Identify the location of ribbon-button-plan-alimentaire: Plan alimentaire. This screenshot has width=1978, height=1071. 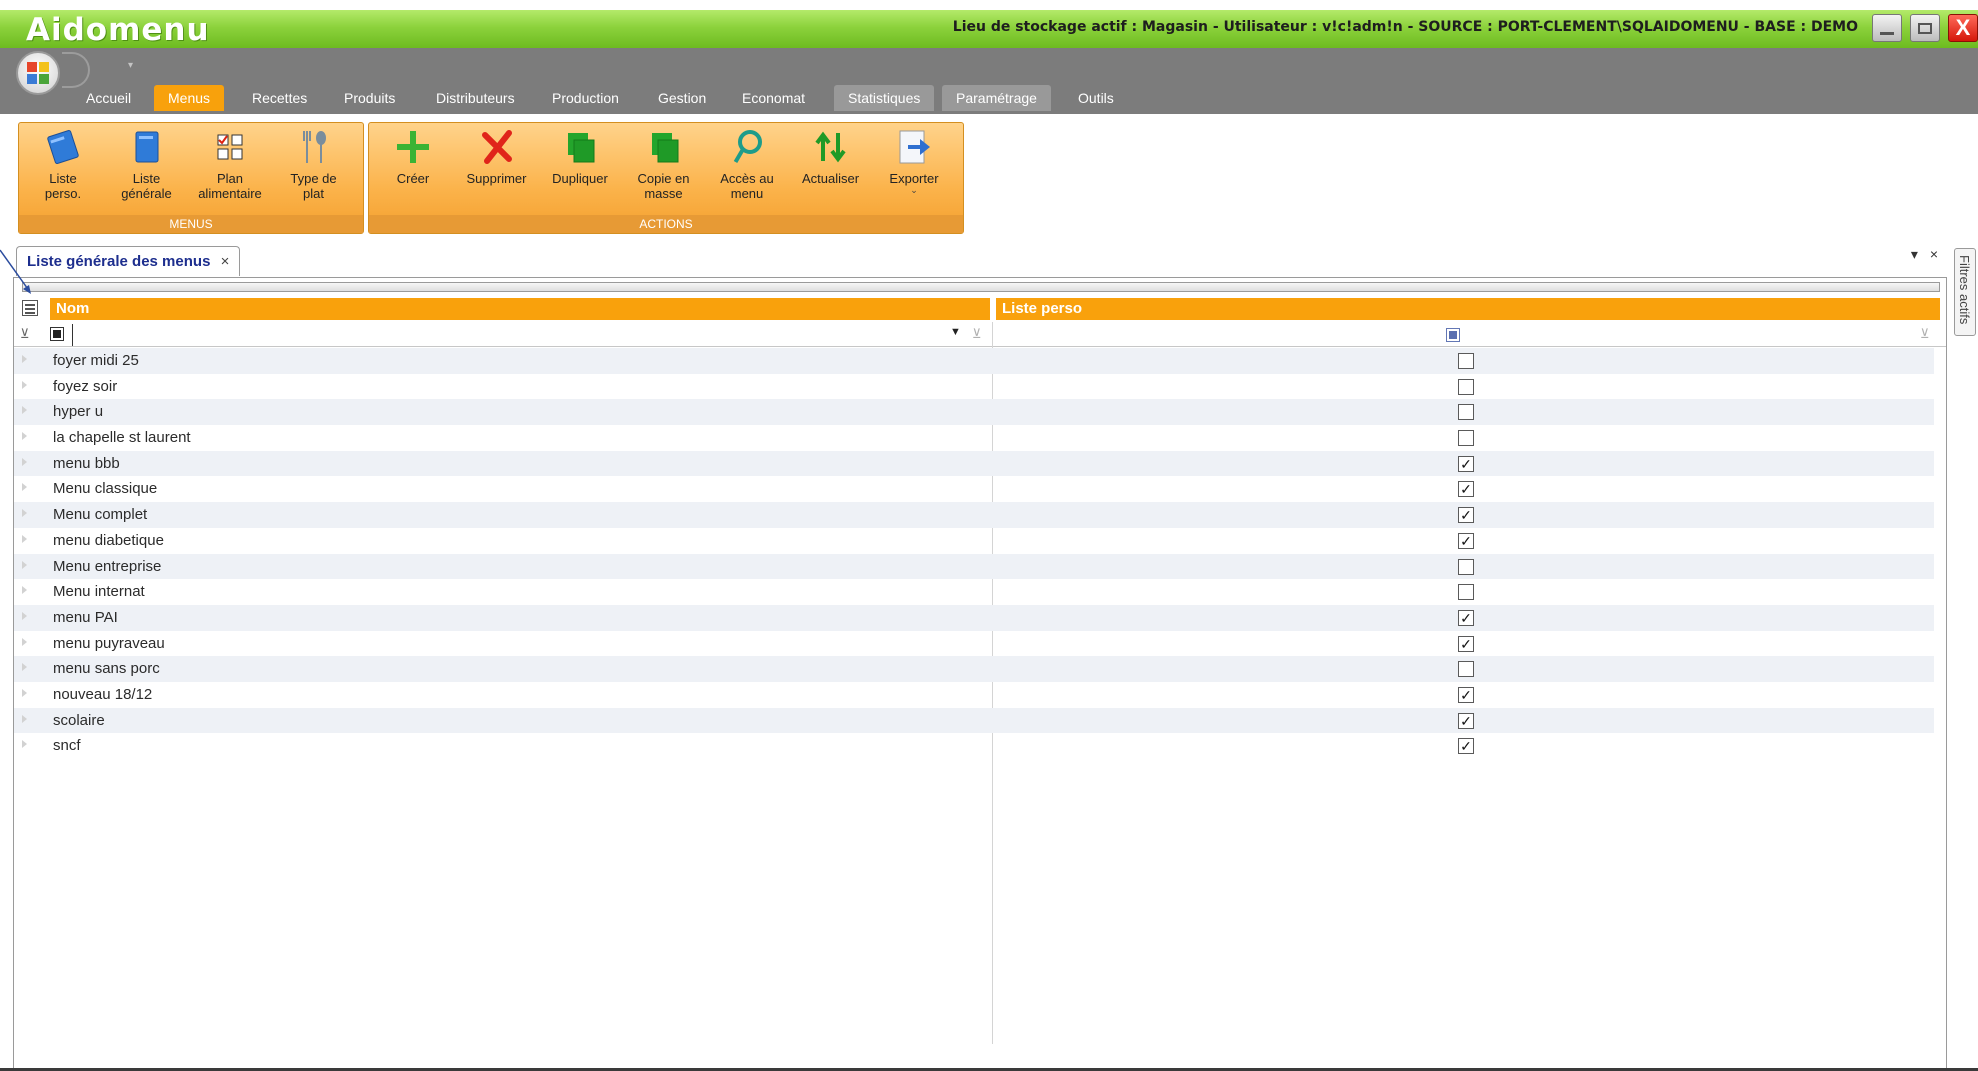
(230, 164).